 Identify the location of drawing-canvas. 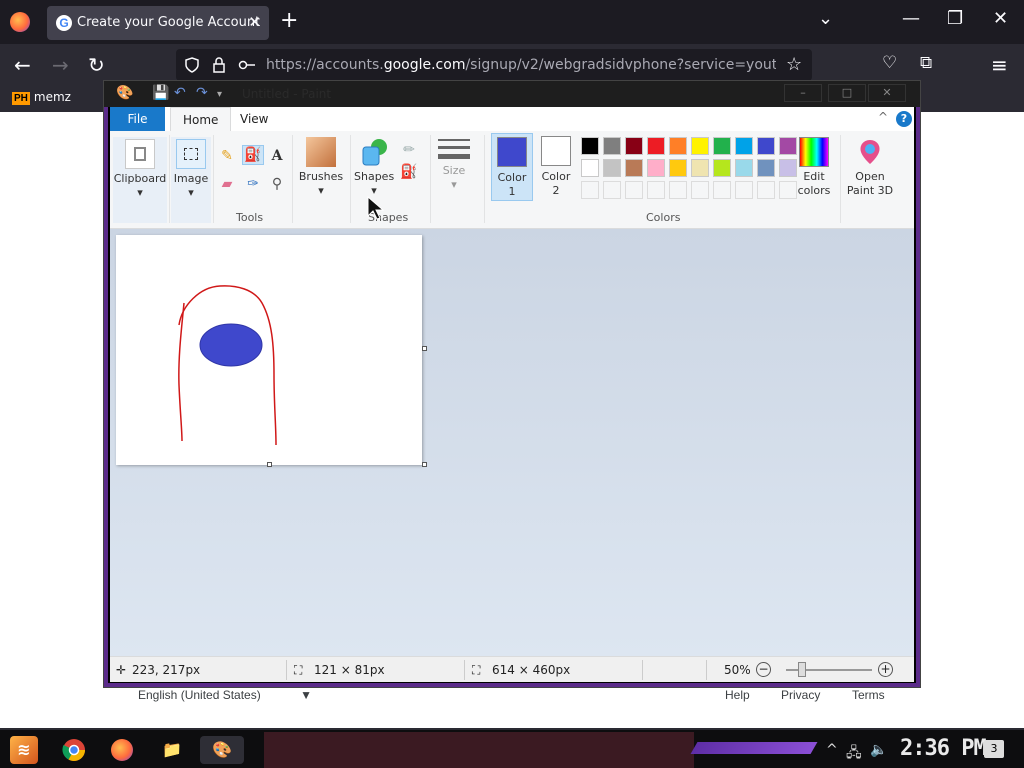
(269, 350).